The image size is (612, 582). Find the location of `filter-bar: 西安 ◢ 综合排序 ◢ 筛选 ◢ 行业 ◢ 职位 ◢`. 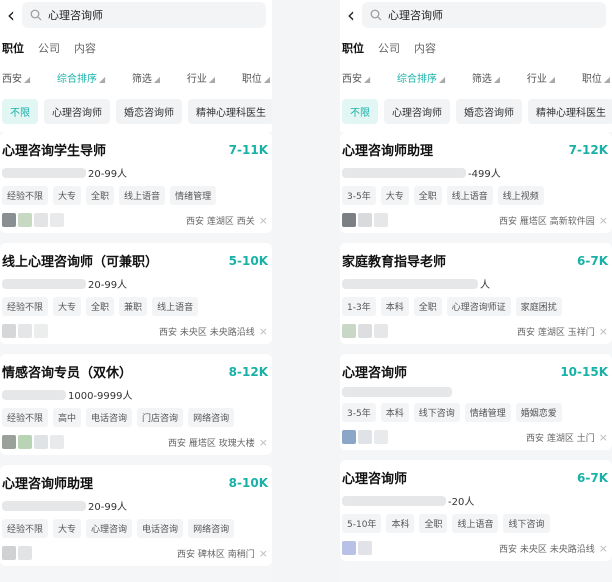

filter-bar: 西安 ◢ 综合排序 ◢ 筛选 ◢ 行业 ◢ 职位 ◢ is located at coordinates (476, 77).